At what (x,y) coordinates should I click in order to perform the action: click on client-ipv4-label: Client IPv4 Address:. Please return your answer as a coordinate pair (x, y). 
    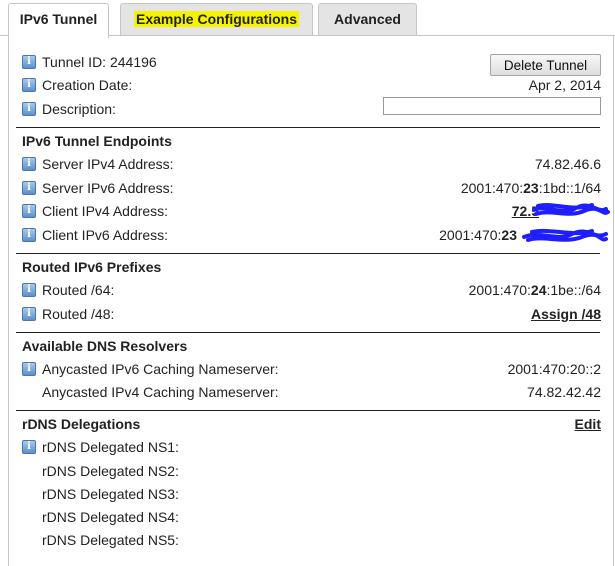
    Looking at the image, I should click on (105, 211).